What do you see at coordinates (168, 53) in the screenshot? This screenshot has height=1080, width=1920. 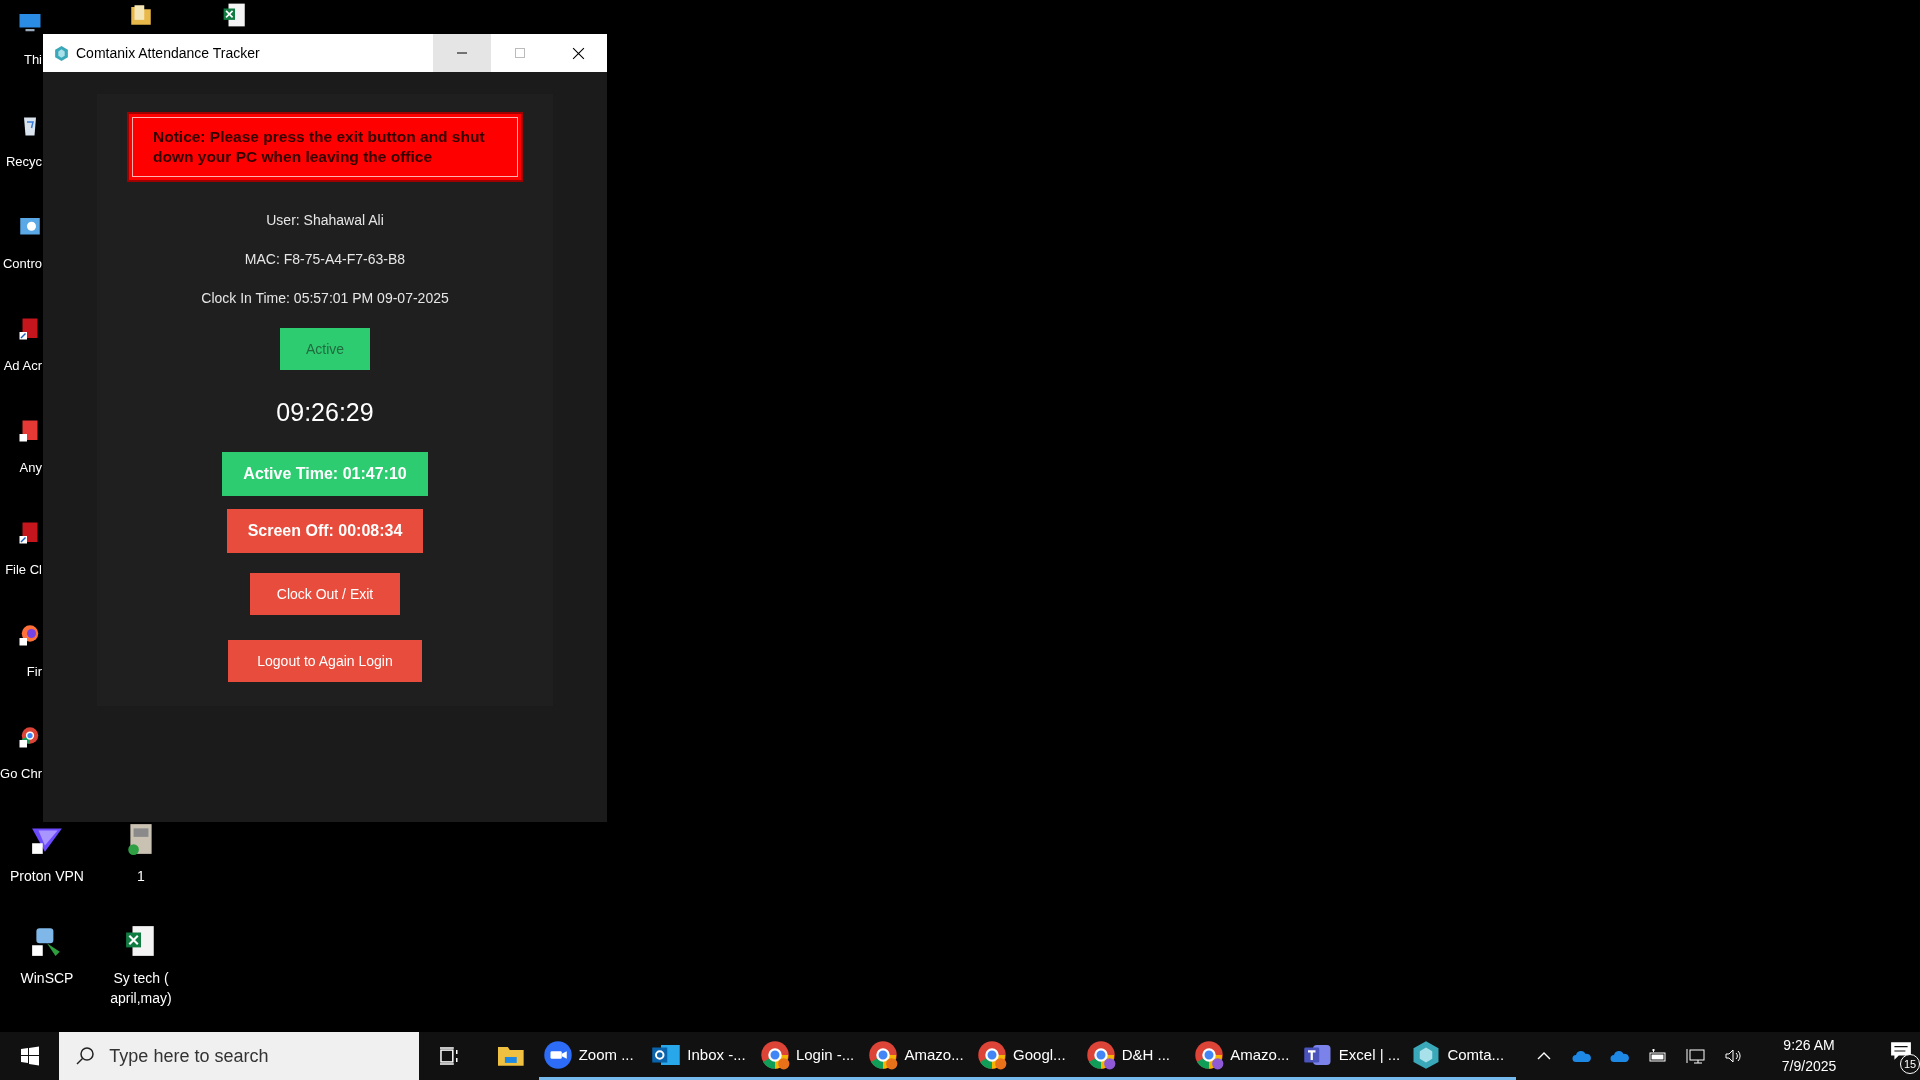 I see `window-title: Comtanix Attendance Tracker` at bounding box center [168, 53].